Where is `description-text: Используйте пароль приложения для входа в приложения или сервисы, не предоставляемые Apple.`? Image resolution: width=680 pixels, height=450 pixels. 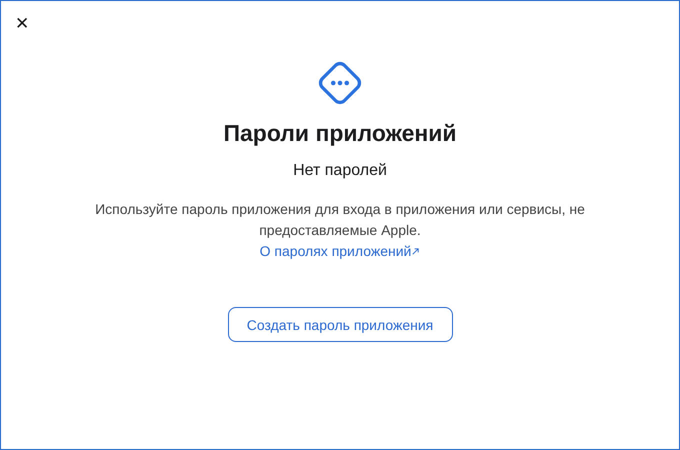
description-text: Используйте пароль приложения для входа в приложения или сервисы, не предоставляемые Apple. is located at coordinates (340, 220).